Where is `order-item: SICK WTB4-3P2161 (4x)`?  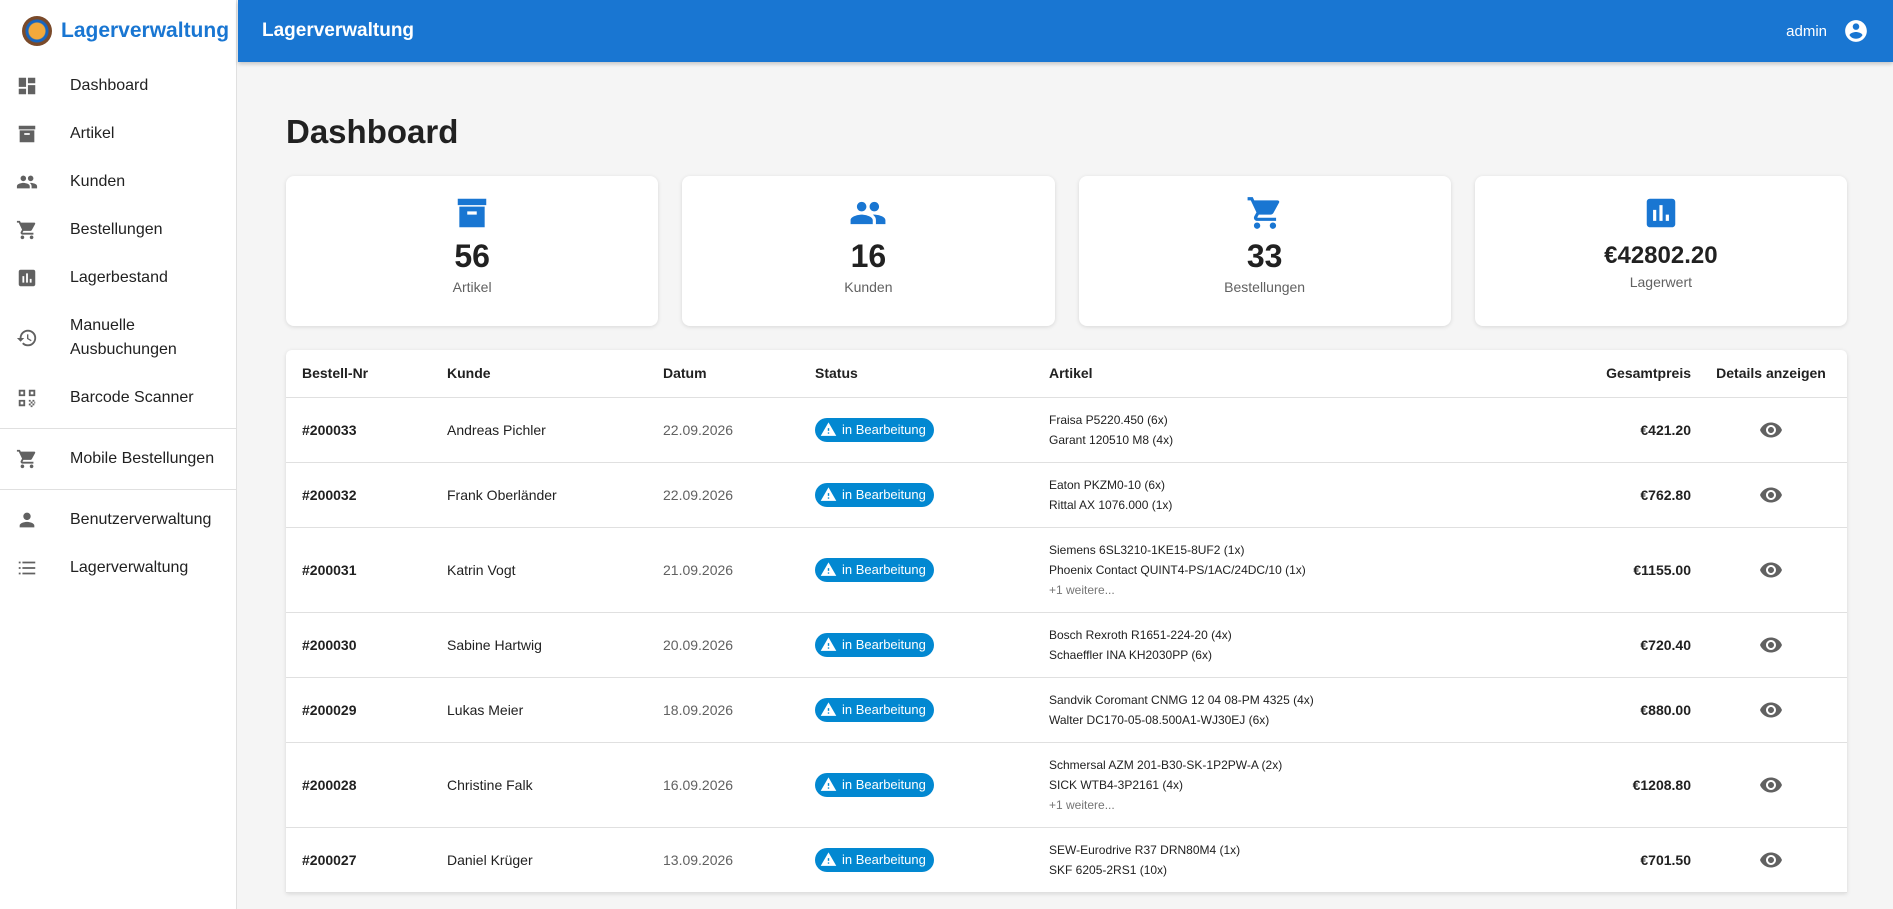
order-item: SICK WTB4-3P2161 (4x) is located at coordinates (1116, 784).